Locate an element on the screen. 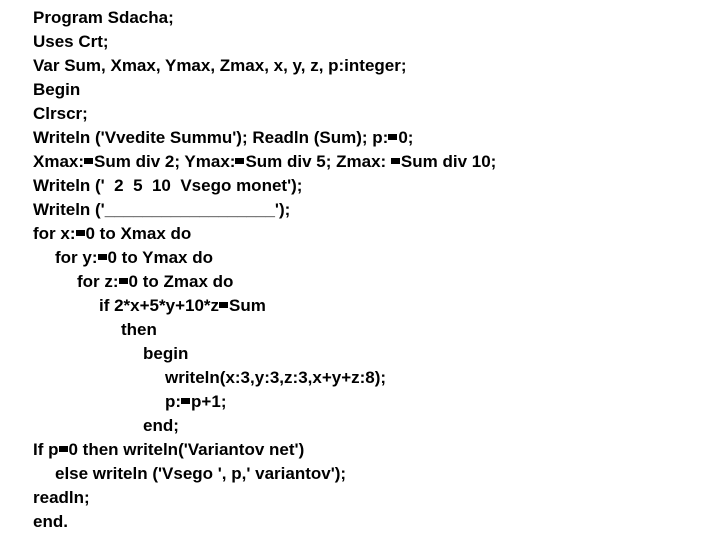  code-line: for z: 0 to Zmax do is located at coordinates (155, 281).